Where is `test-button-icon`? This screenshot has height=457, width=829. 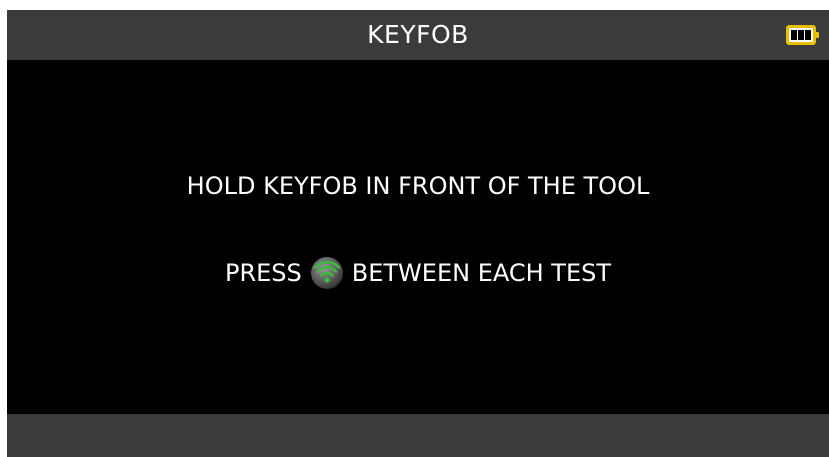 test-button-icon is located at coordinates (326, 273).